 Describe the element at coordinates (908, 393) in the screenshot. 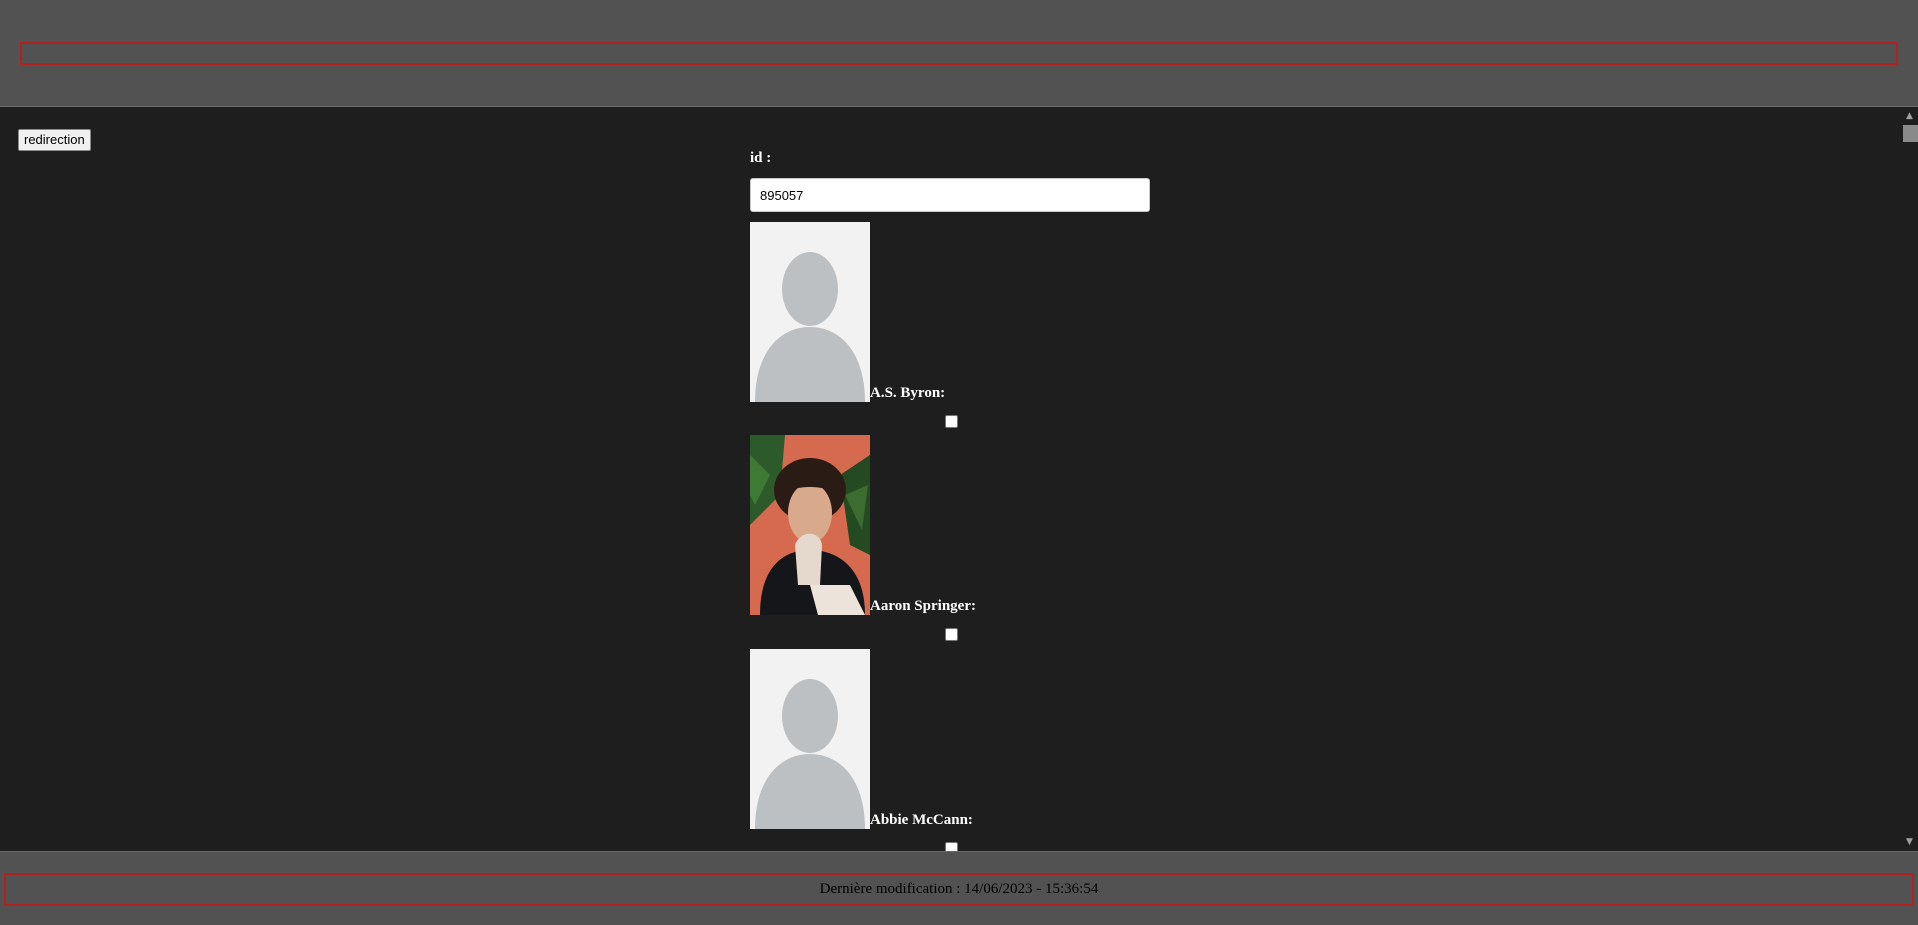

I see `person-name: A.S. Byron:` at that location.